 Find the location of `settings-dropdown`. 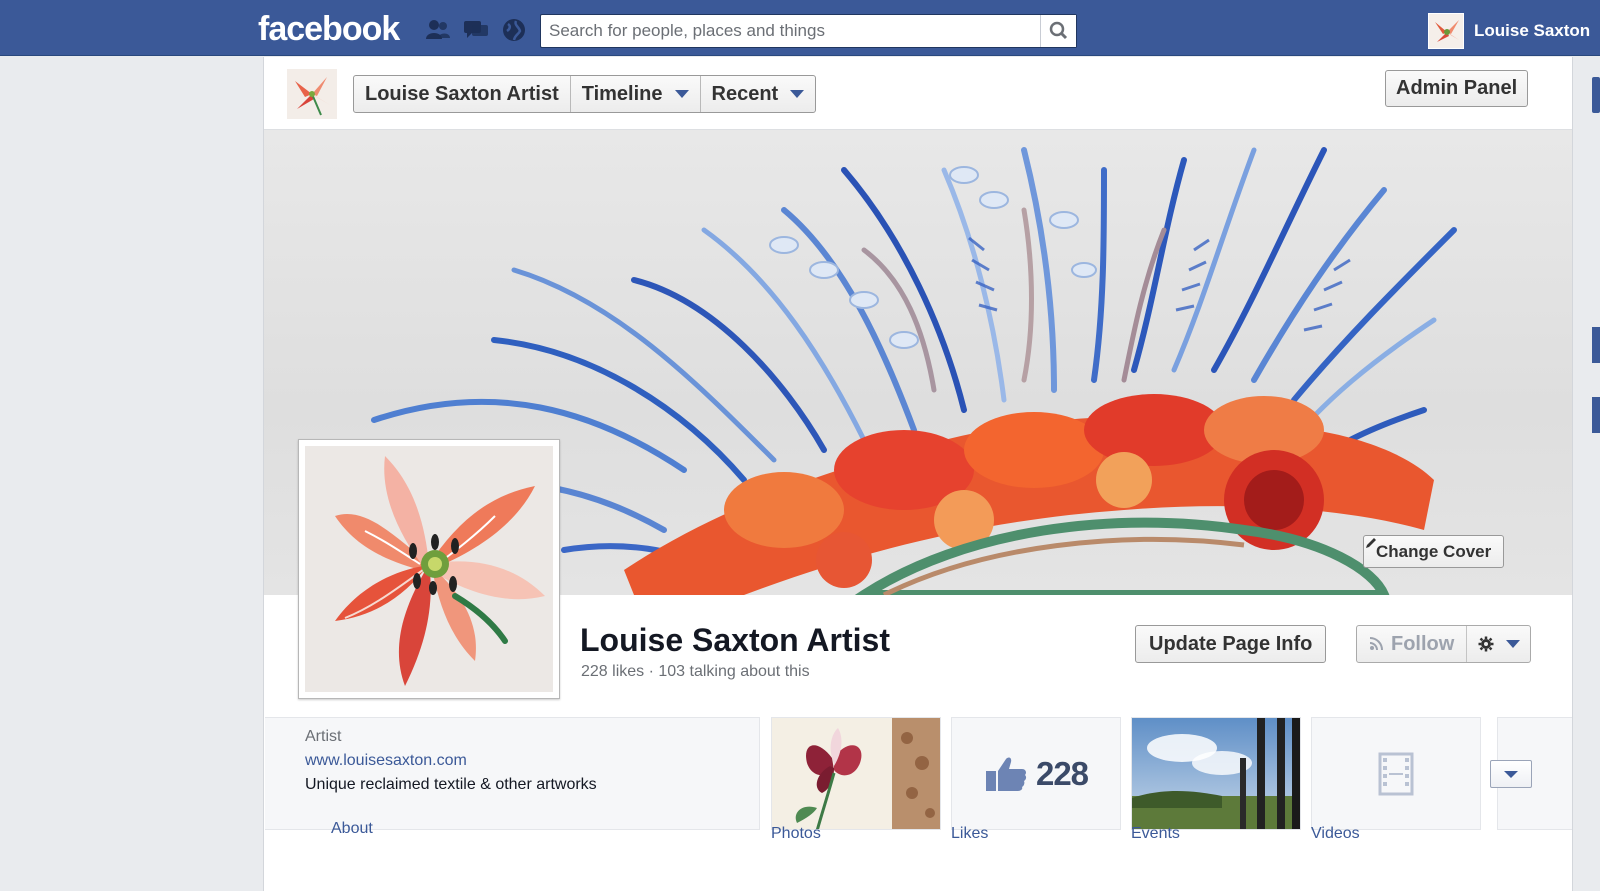

settings-dropdown is located at coordinates (1498, 644).